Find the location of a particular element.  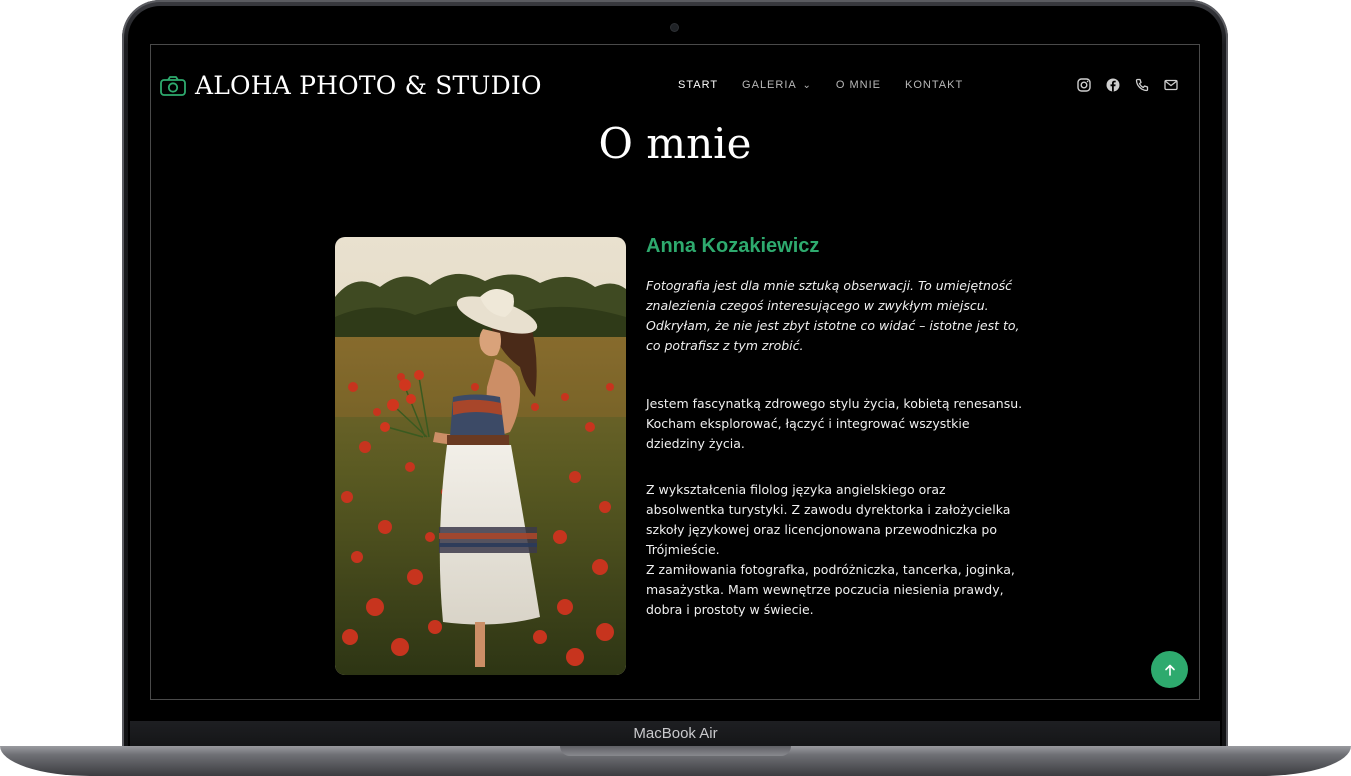

arrow-up-icon is located at coordinates (1169, 670).